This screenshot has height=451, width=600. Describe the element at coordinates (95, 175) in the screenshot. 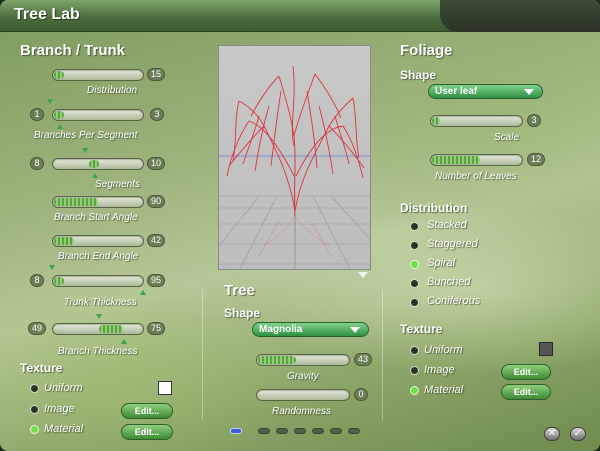

I see `segments-max-marker` at that location.